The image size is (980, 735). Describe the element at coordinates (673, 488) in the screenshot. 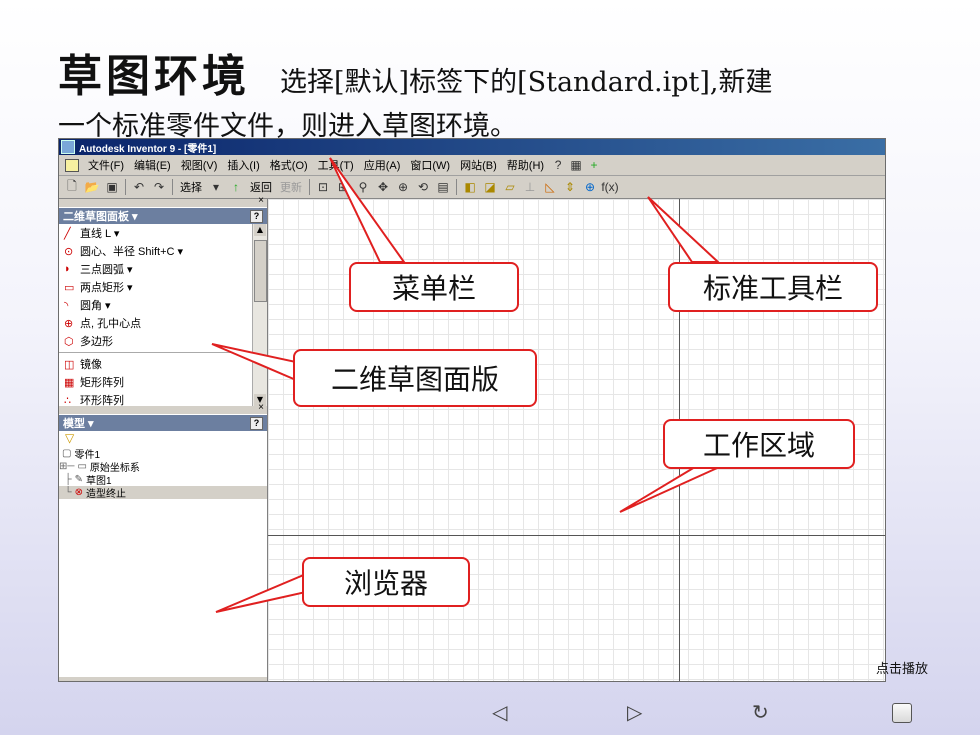

I see `pointer-workarea` at that location.